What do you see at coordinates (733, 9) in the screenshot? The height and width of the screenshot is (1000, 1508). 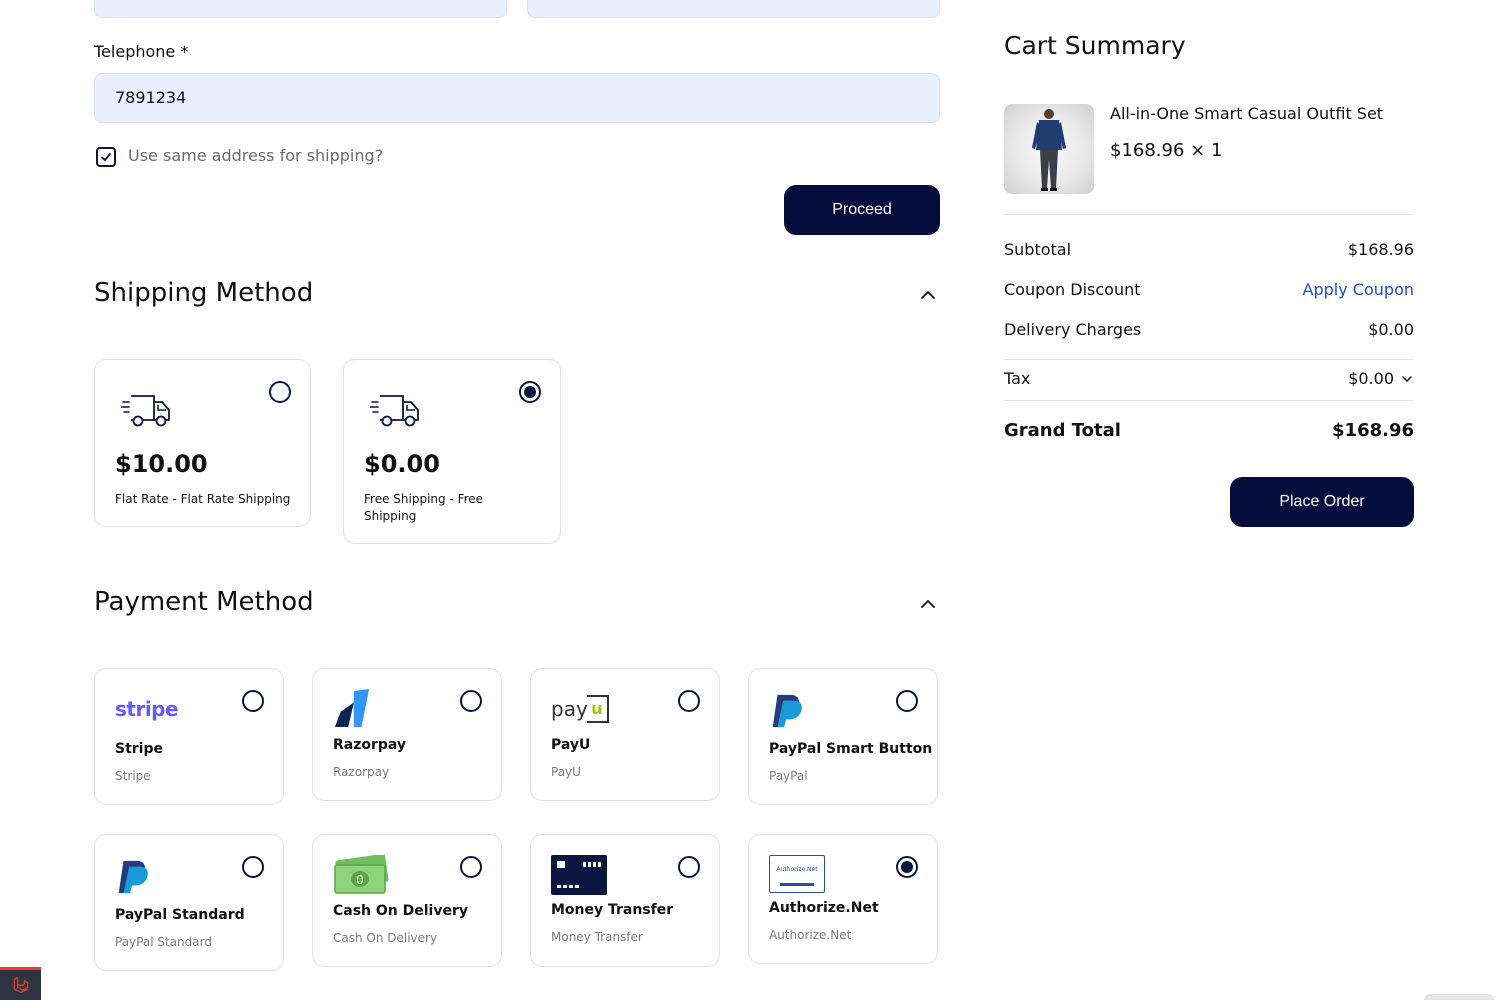 I see `address-field-right` at bounding box center [733, 9].